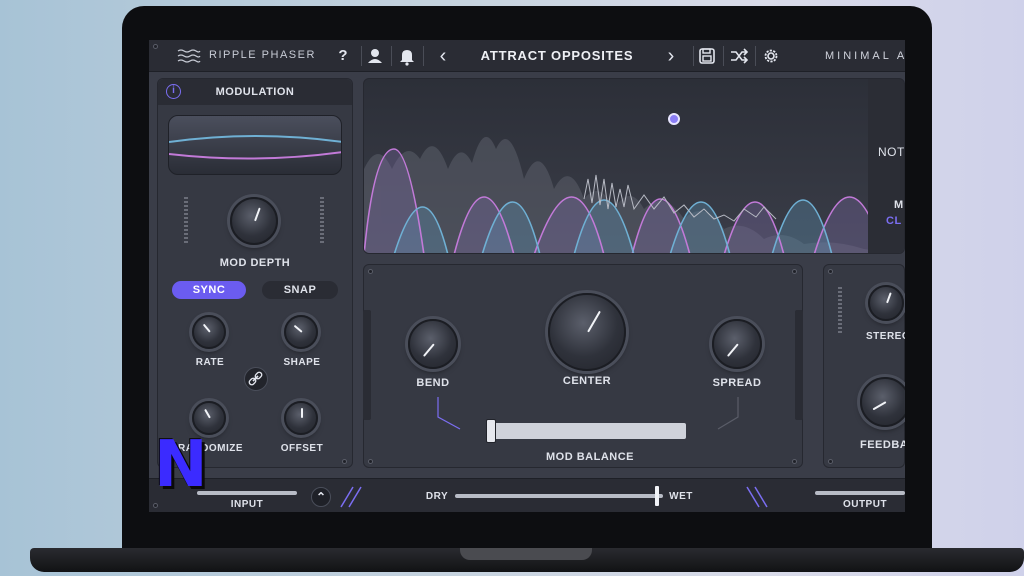 This screenshot has height=576, width=1024. I want to click on sync-button: SYNC, so click(209, 290).